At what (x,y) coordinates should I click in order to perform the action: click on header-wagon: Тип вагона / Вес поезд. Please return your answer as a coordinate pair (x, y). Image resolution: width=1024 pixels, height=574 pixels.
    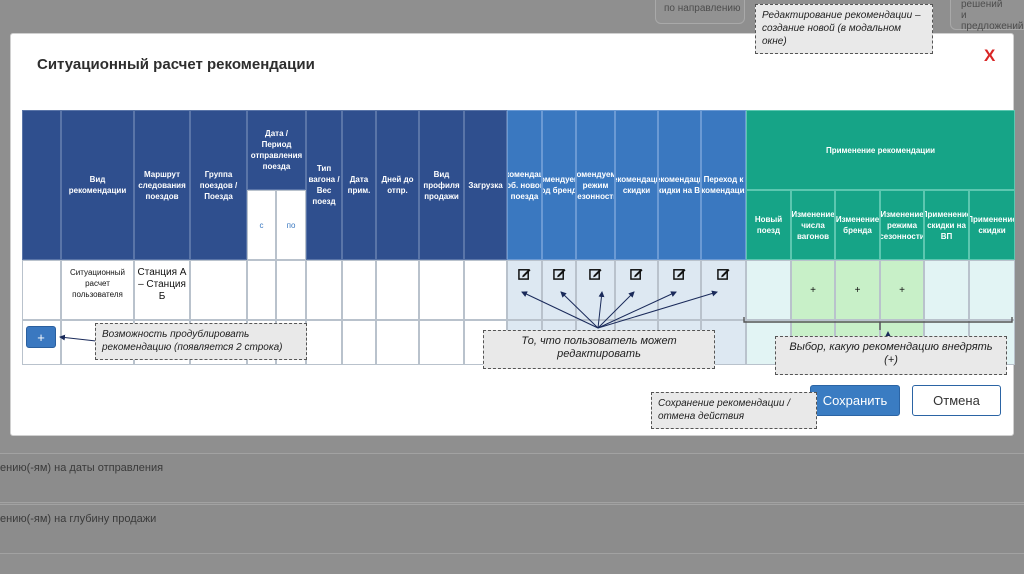
    Looking at the image, I should click on (324, 185).